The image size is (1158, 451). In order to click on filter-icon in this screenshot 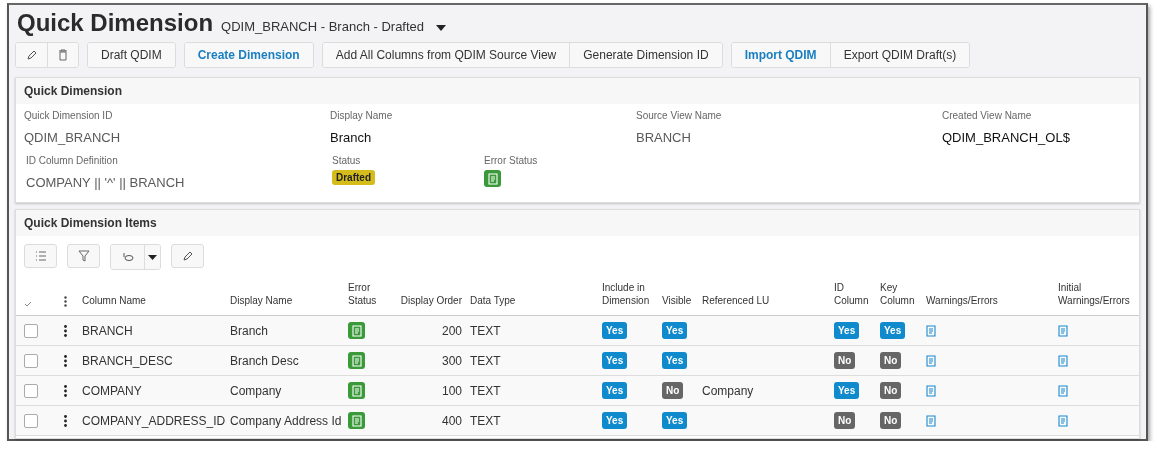, I will do `click(83, 256)`.